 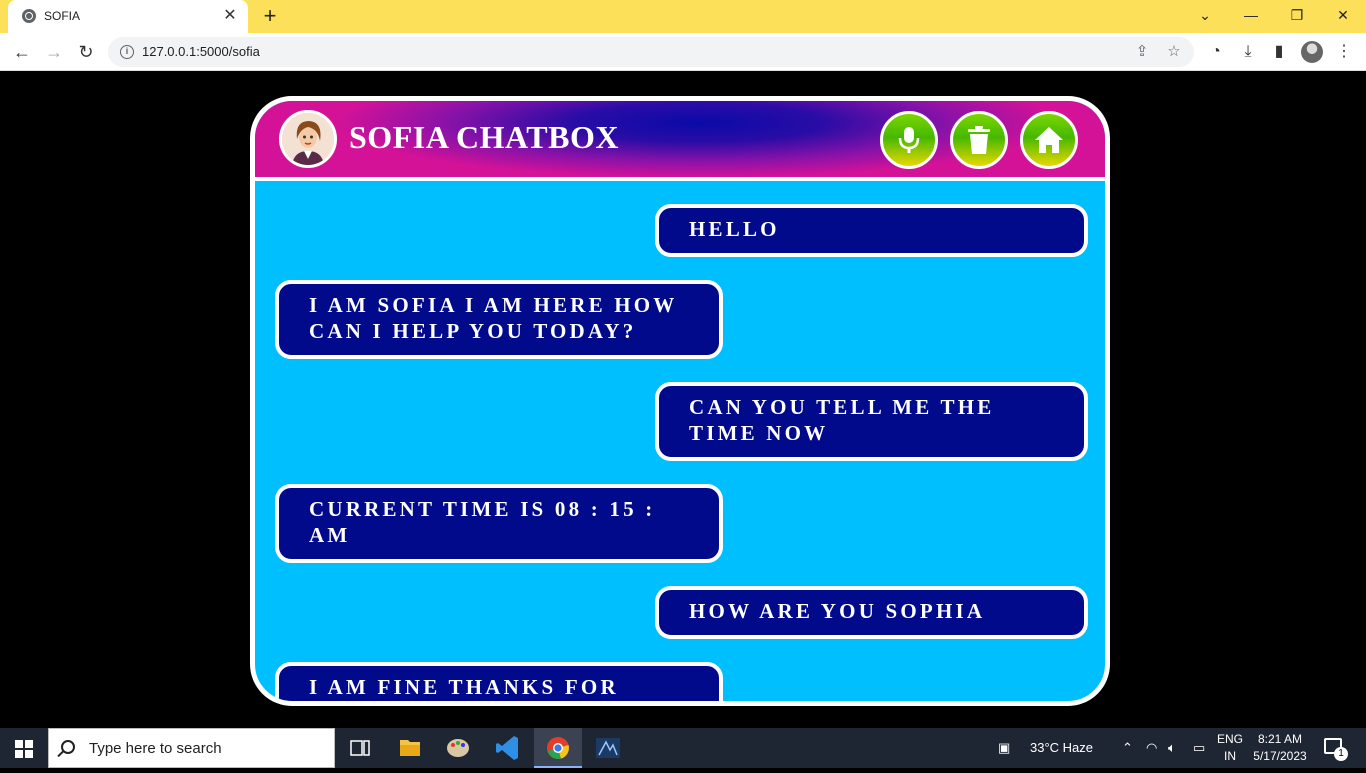 I want to click on trash-icon, so click(x=979, y=140).